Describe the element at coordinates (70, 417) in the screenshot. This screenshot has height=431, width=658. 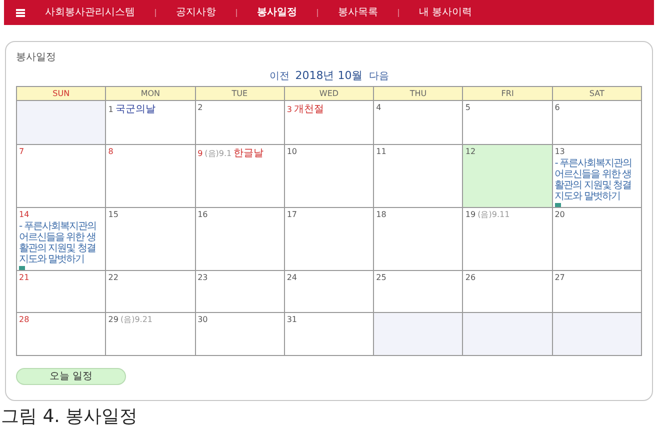
I see `figure-caption: 그림 4. 봉사일정` at that location.